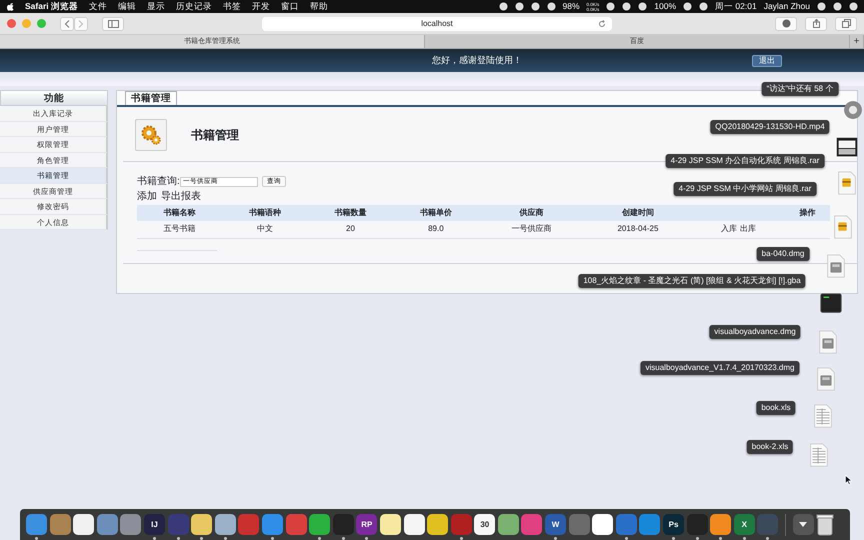 Image resolution: width=864 pixels, height=540 pixels. I want to click on dock-app-icon: W, so click(555, 524).